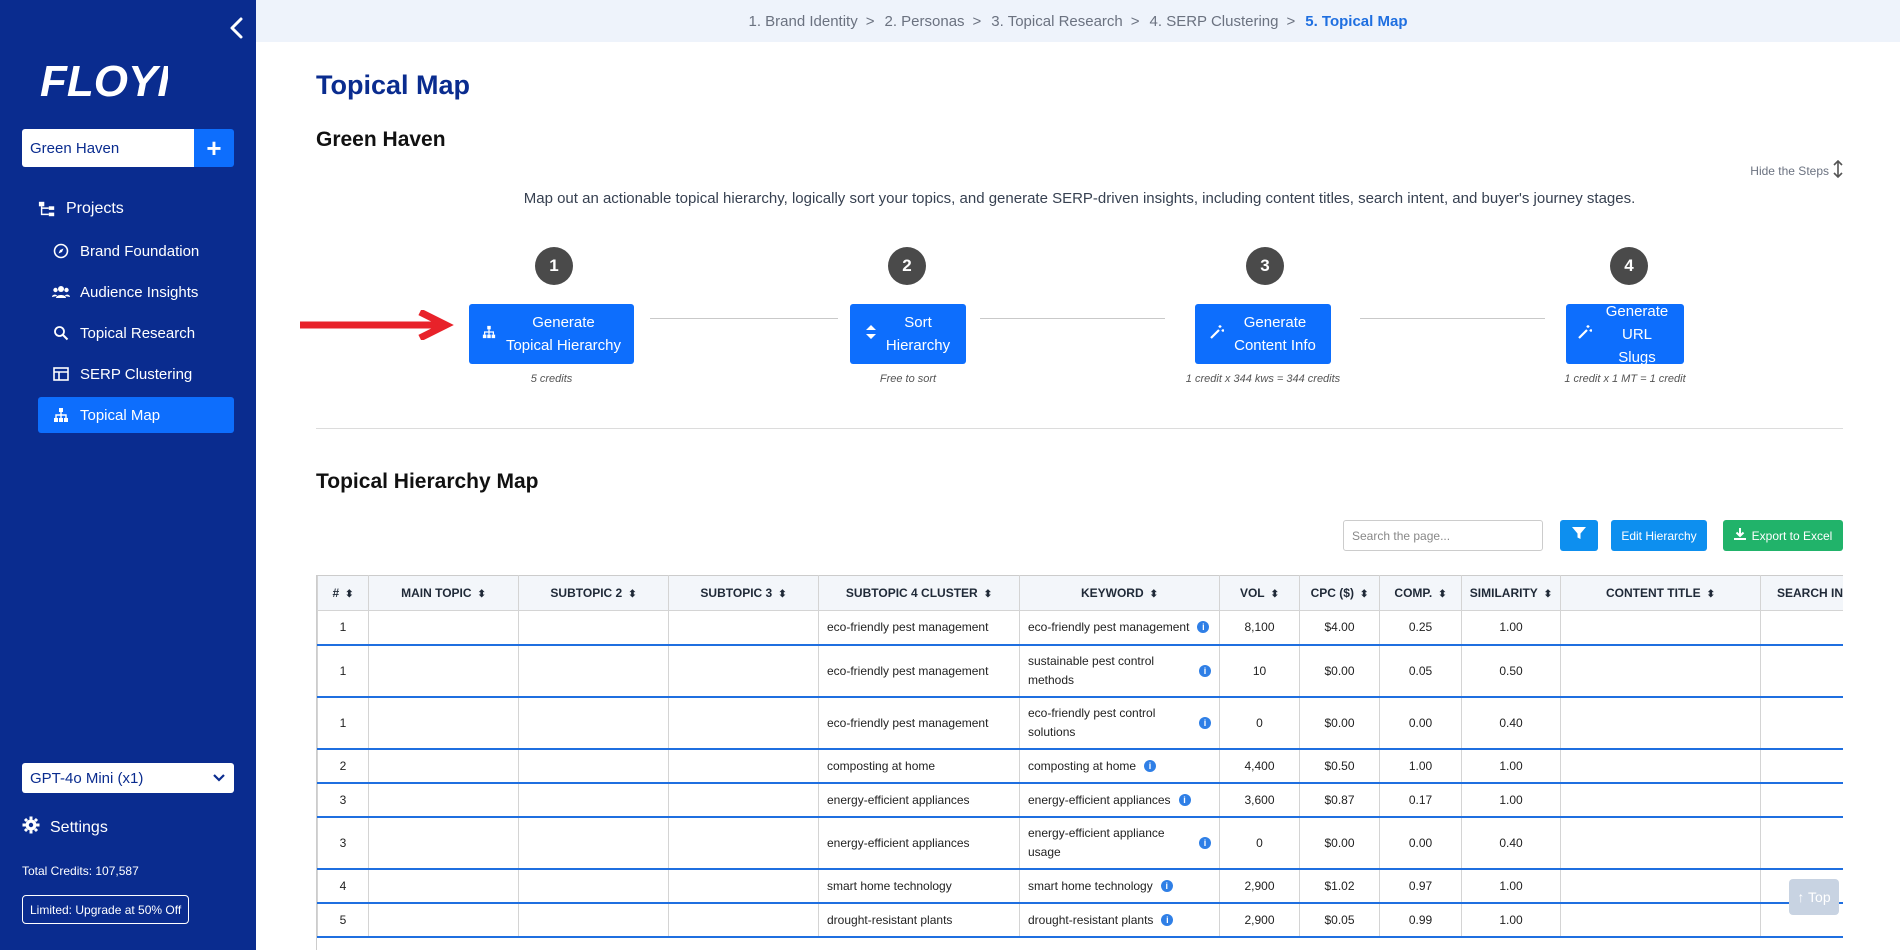 The image size is (1900, 950). Describe the element at coordinates (1109, 627) in the screenshot. I see `keyword-text: eco-friendly pest management` at that location.